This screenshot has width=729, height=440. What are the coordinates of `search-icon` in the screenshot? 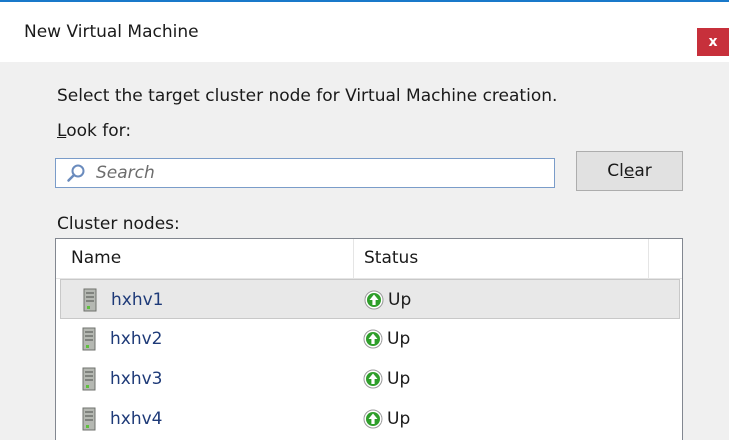 It's located at (76, 173).